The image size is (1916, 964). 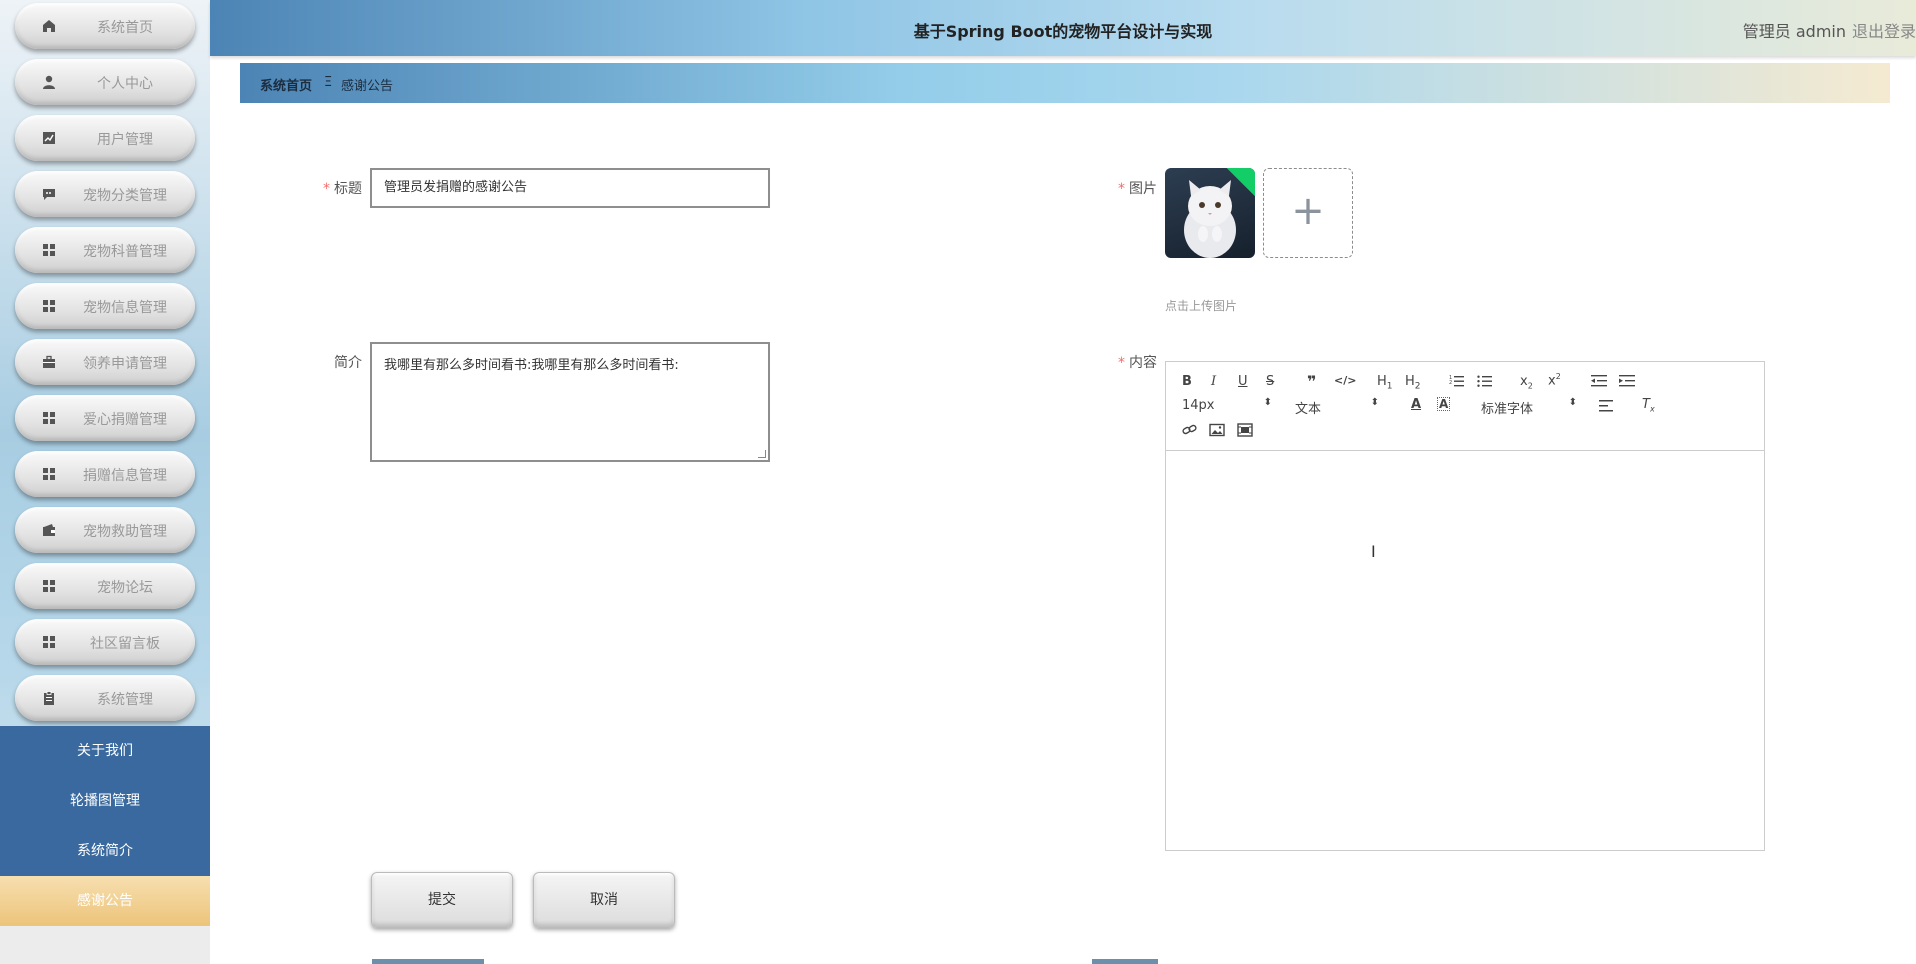 What do you see at coordinates (762, 454) in the screenshot?
I see `resize-handle` at bounding box center [762, 454].